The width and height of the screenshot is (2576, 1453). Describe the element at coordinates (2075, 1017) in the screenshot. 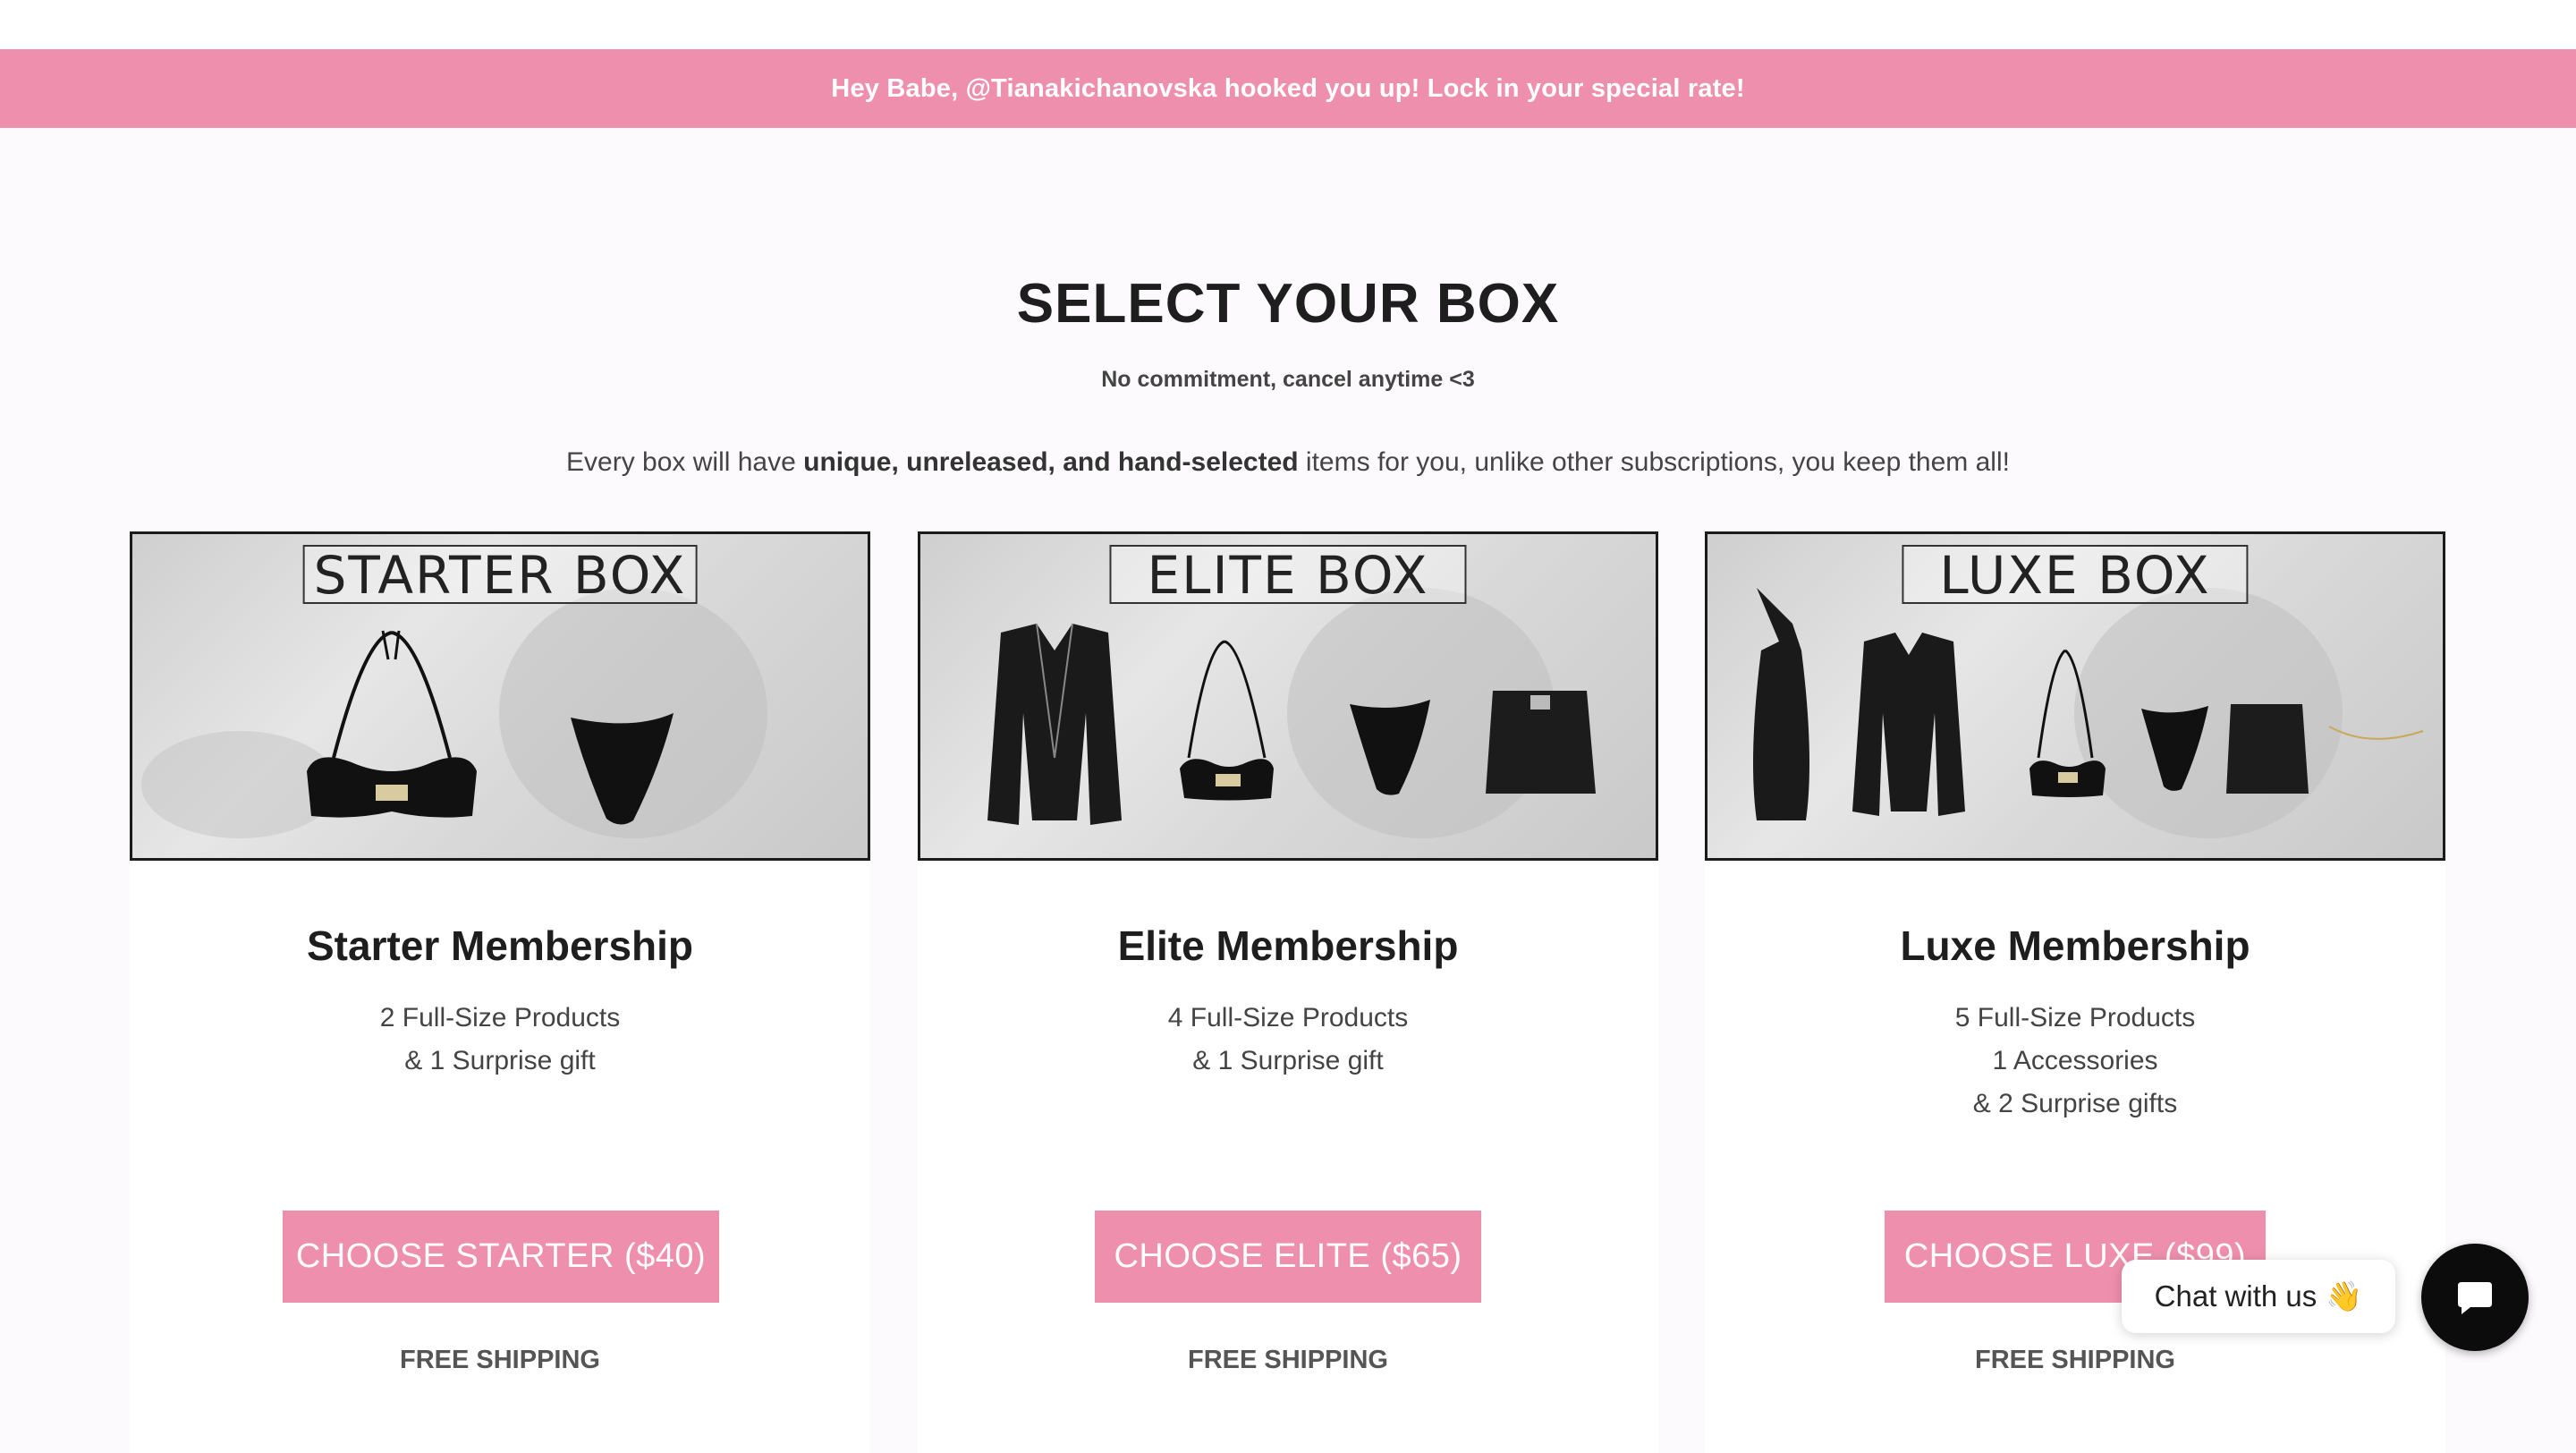

I see `plan-feature: 5 Full-Size Products` at that location.